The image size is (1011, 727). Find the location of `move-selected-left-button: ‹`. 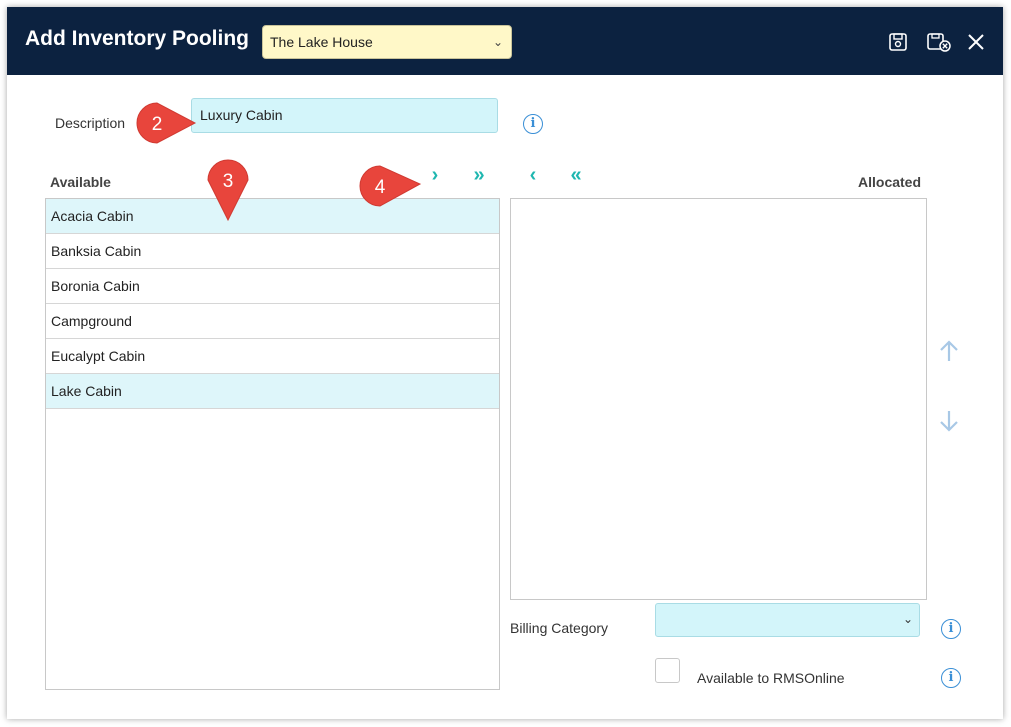

move-selected-left-button: ‹ is located at coordinates (533, 175).